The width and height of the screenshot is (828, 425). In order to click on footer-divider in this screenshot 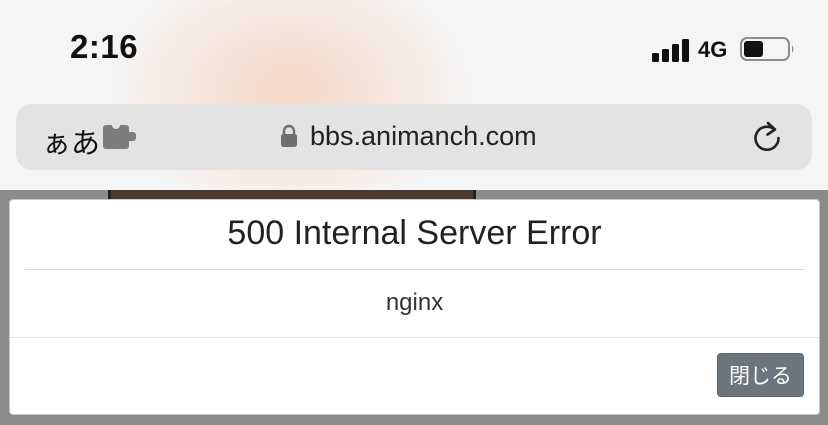, I will do `click(414, 337)`.